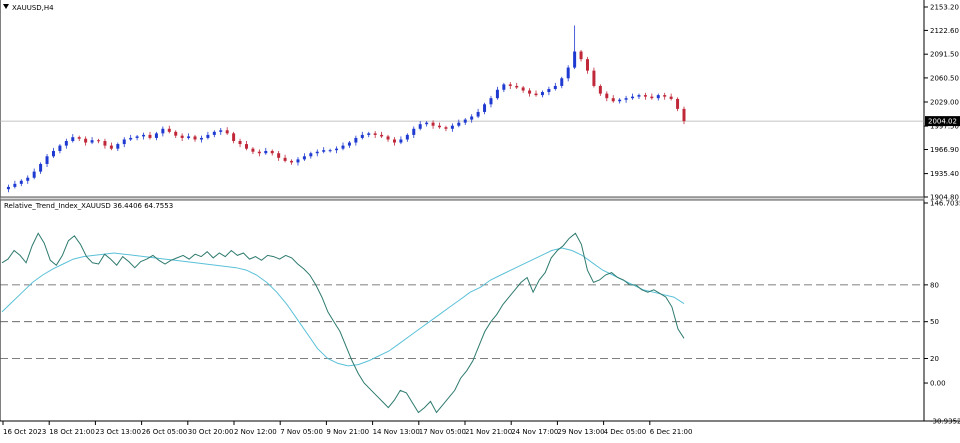  What do you see at coordinates (33, 8) in the screenshot?
I see `window-title: XAUUSD,H4` at bounding box center [33, 8].